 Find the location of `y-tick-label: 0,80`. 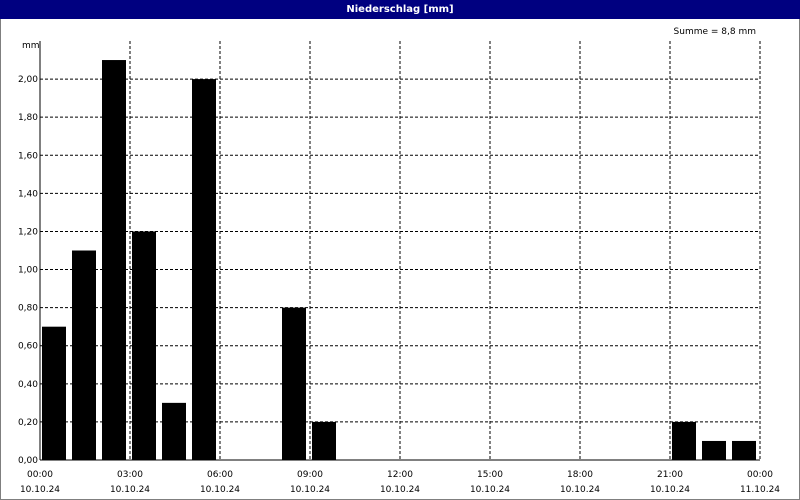

y-tick-label: 0,80 is located at coordinates (28, 309).